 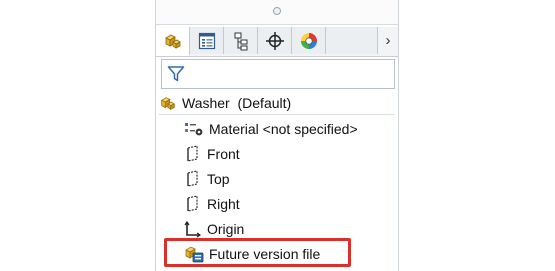 I want to click on display-manager-icon, so click(x=308, y=40).